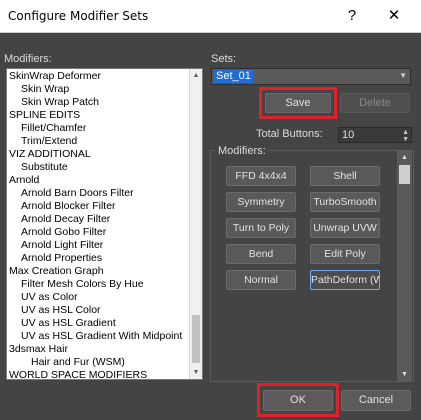  Describe the element at coordinates (61, 206) in the screenshot. I see `list-item: Arnold Blocker Filter` at that location.